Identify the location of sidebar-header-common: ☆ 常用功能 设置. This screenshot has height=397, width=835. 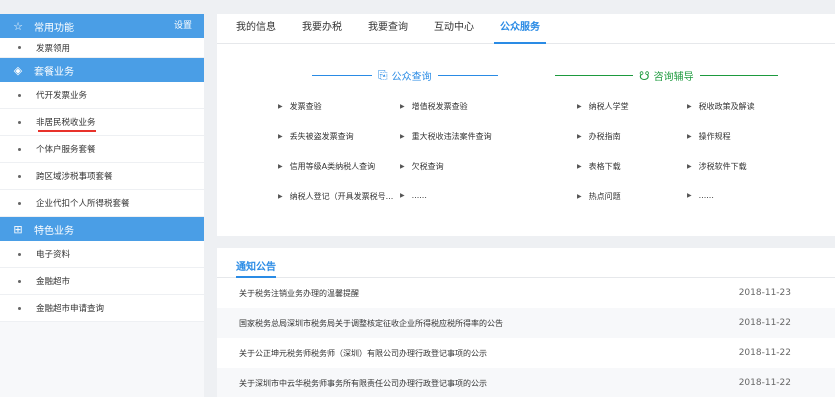
(102, 26).